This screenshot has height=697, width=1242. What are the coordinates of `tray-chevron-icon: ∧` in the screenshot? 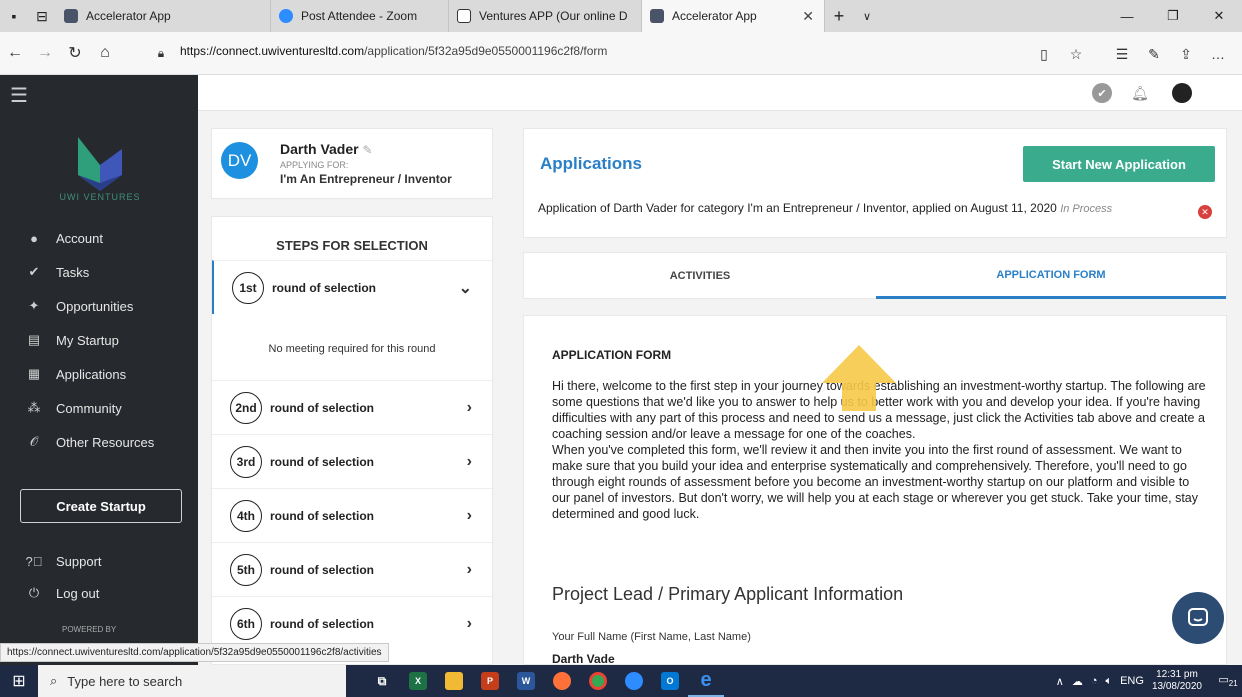 It's located at (1060, 681).